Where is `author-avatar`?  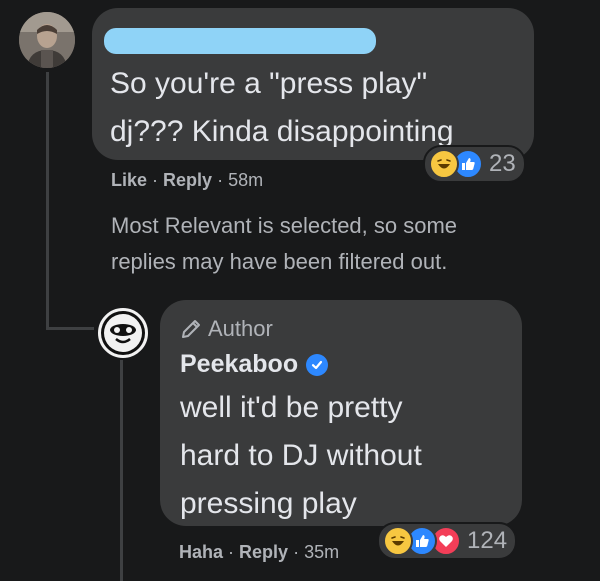 author-avatar is located at coordinates (123, 333).